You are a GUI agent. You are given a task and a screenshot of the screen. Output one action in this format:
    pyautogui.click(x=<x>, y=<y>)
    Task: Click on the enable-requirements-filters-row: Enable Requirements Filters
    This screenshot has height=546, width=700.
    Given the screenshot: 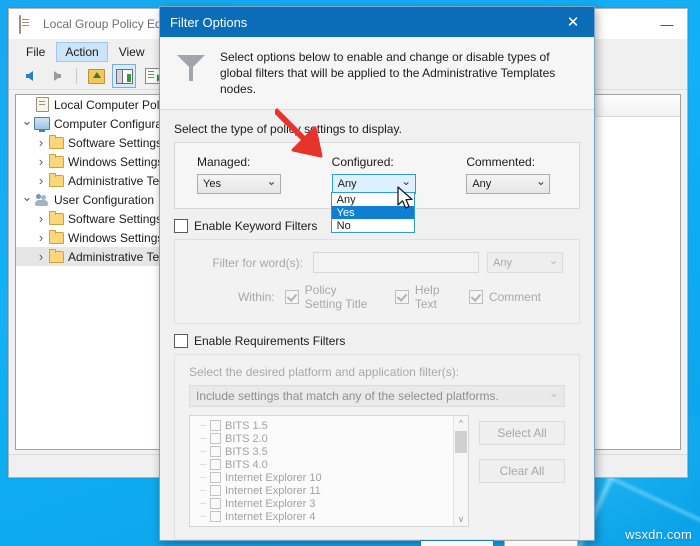 What is the action you would take?
    pyautogui.click(x=377, y=341)
    